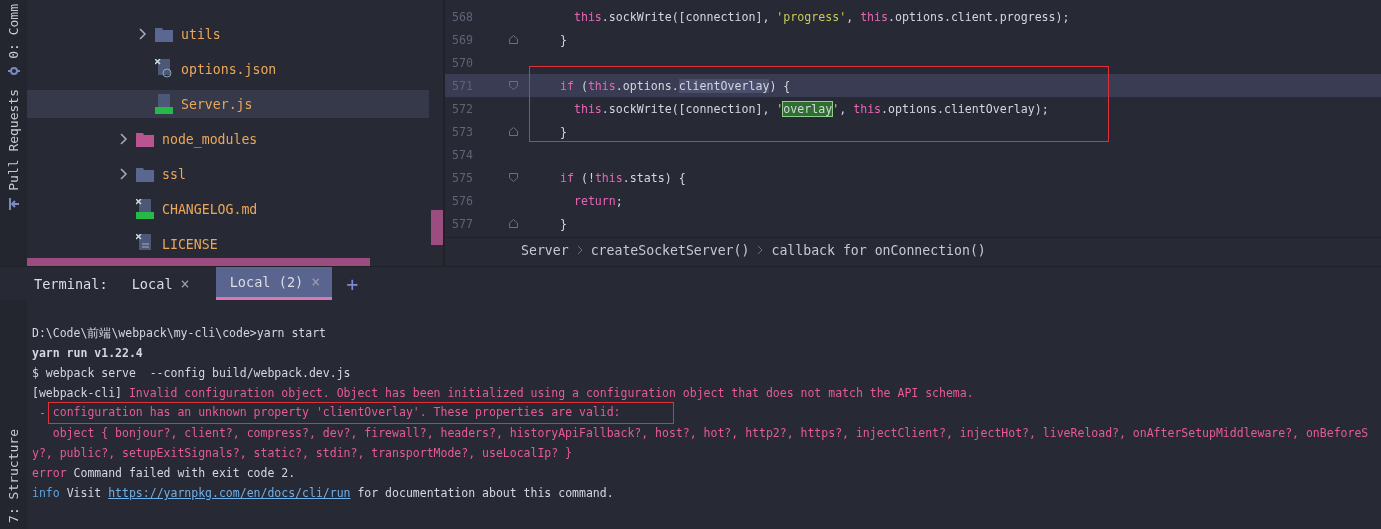  Describe the element at coordinates (352, 283) in the screenshot. I see `new-tab-button: +` at that location.